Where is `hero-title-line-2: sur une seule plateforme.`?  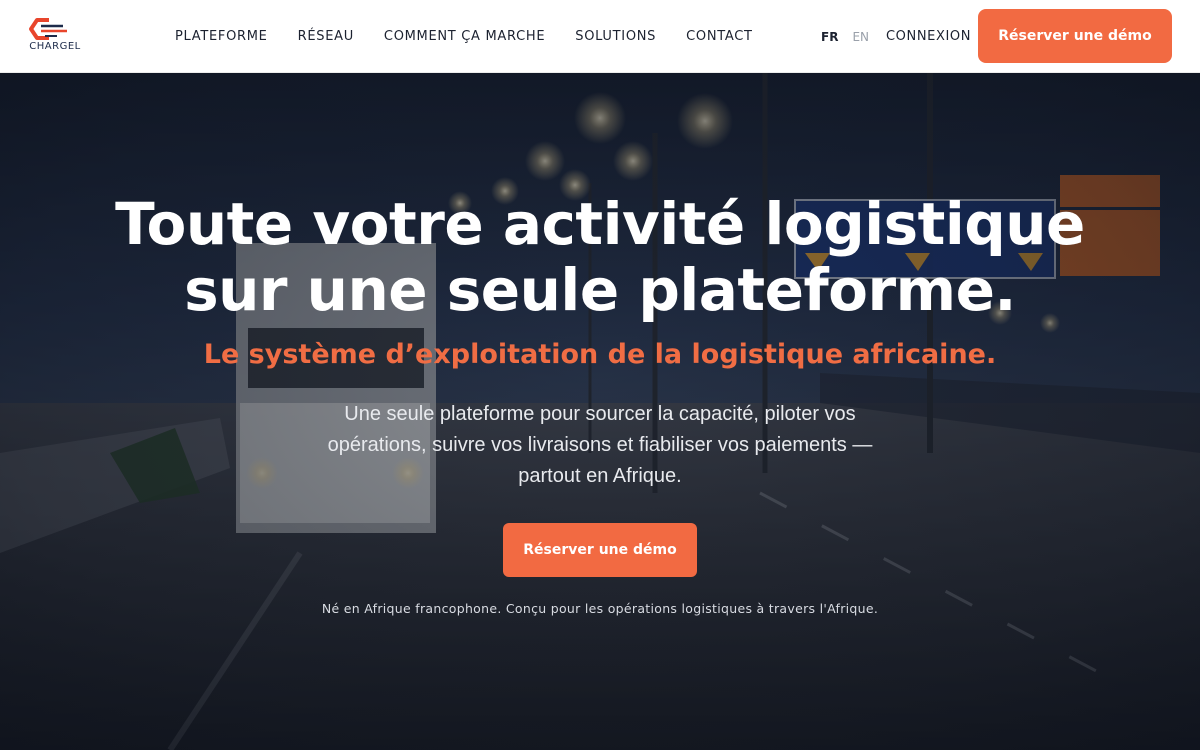
hero-title-line-2: sur une seule plateforme. is located at coordinates (600, 290).